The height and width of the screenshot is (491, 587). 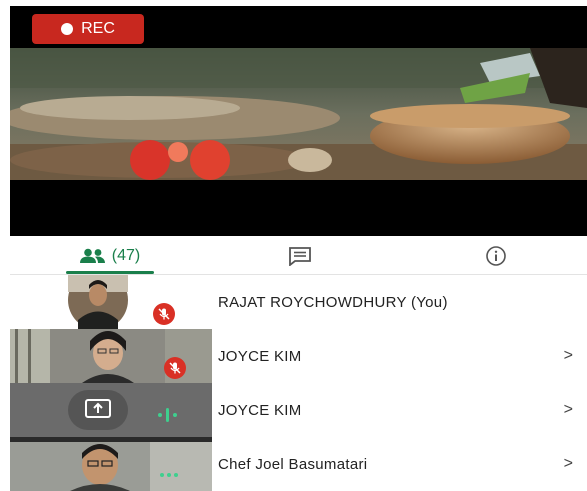 What do you see at coordinates (333, 302) in the screenshot?
I see `participant-name: RAJAT ROYCHOWDHURY (You)` at bounding box center [333, 302].